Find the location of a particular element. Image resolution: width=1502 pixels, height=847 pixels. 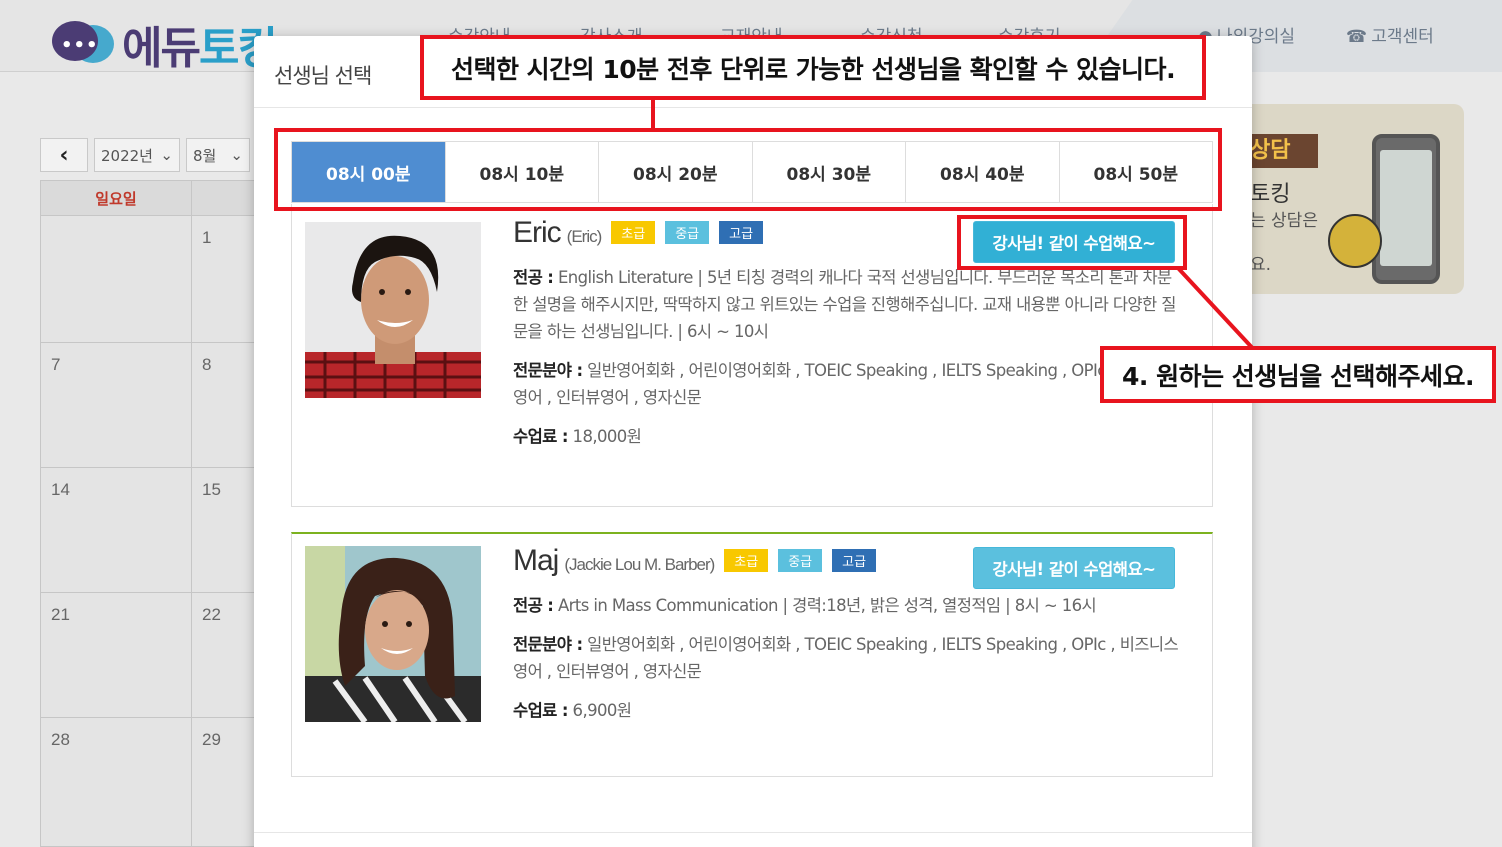

phone-illustration is located at coordinates (1406, 209).